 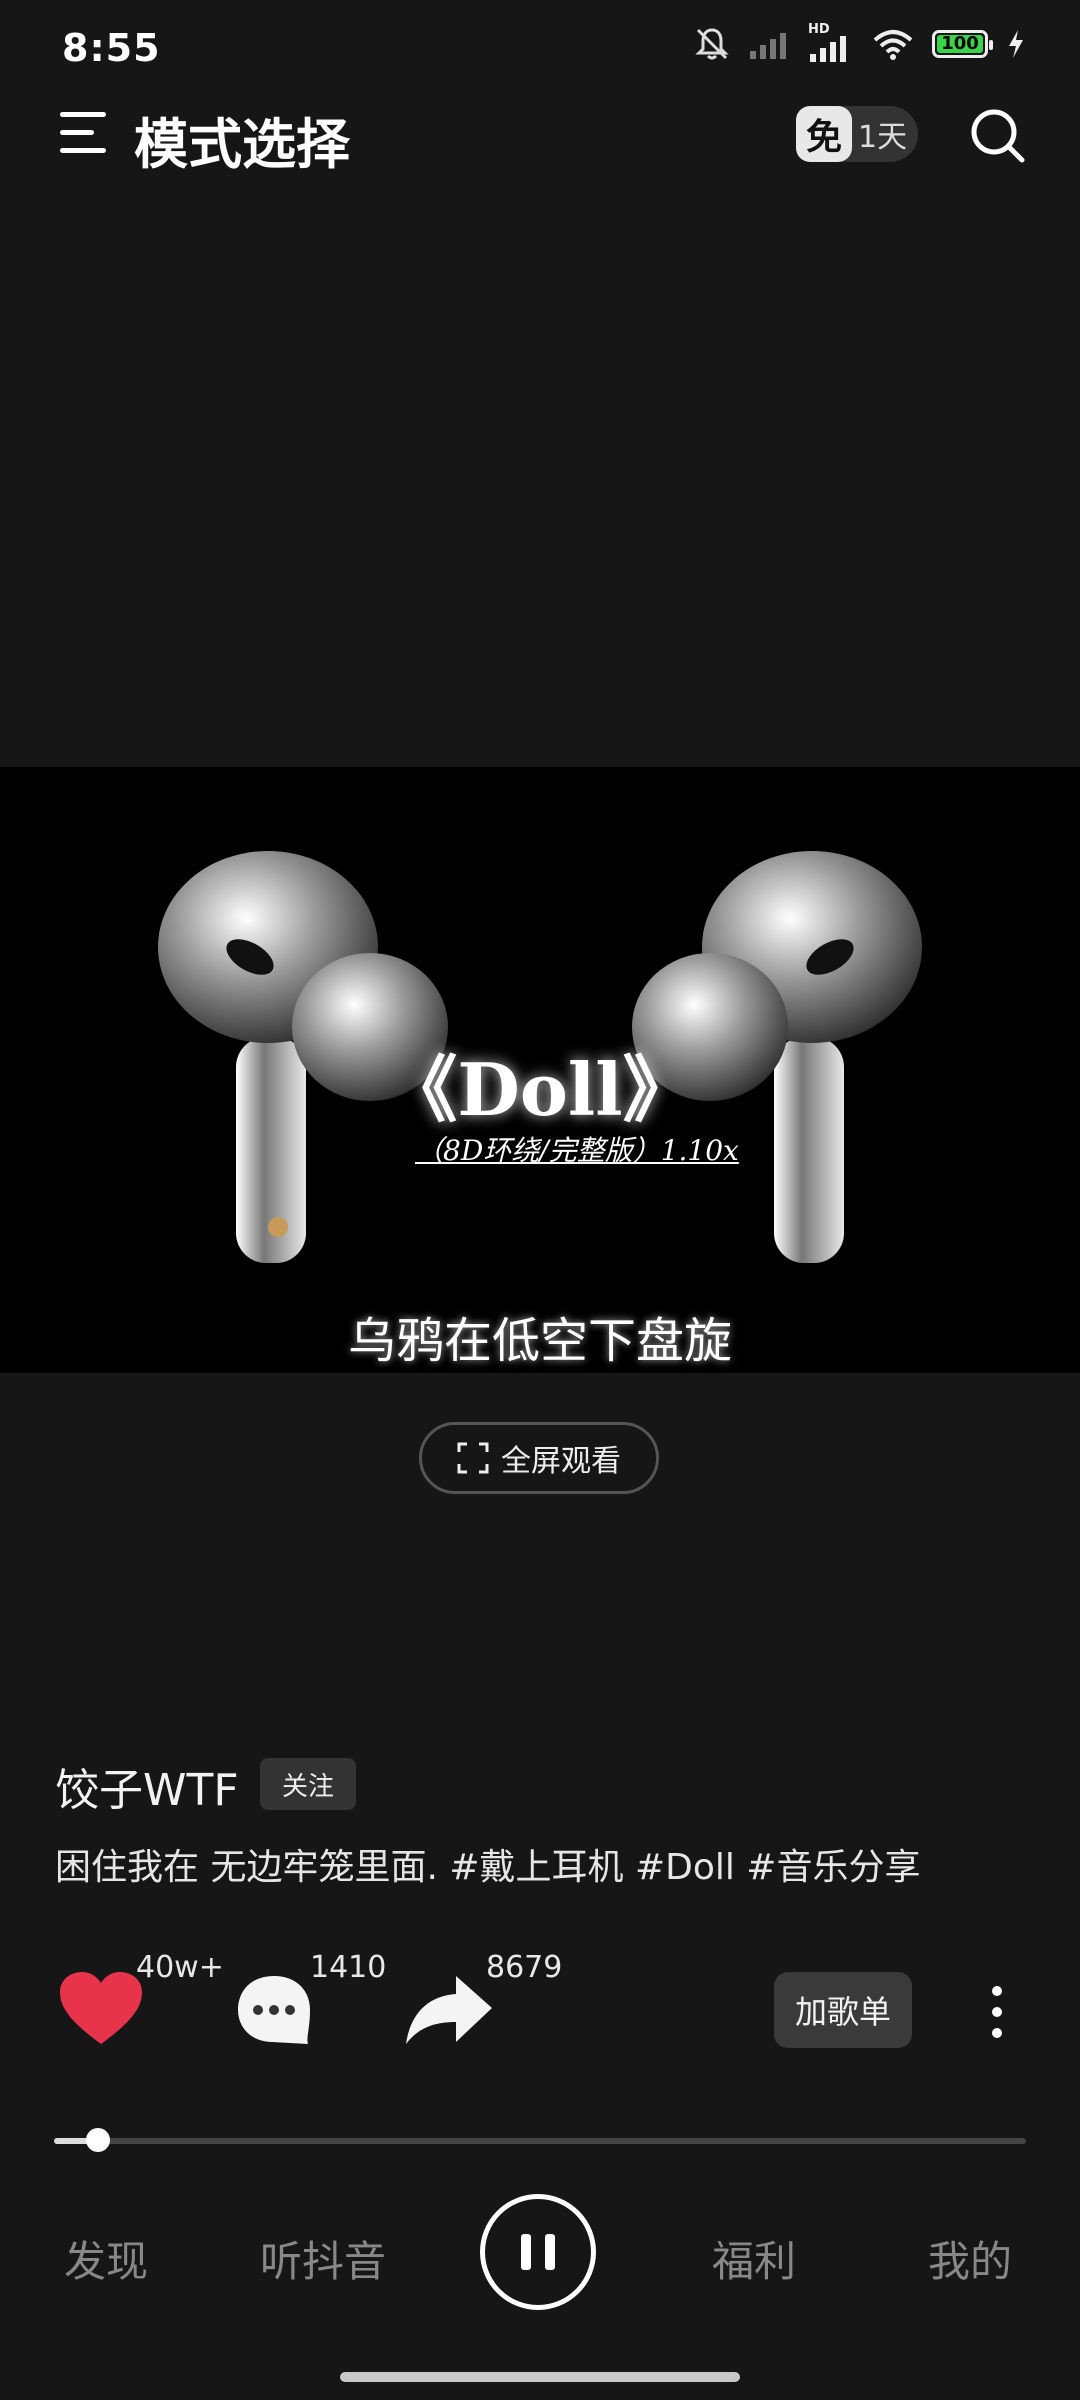 I want to click on nav-mine: 我的, so click(x=970, y=2258).